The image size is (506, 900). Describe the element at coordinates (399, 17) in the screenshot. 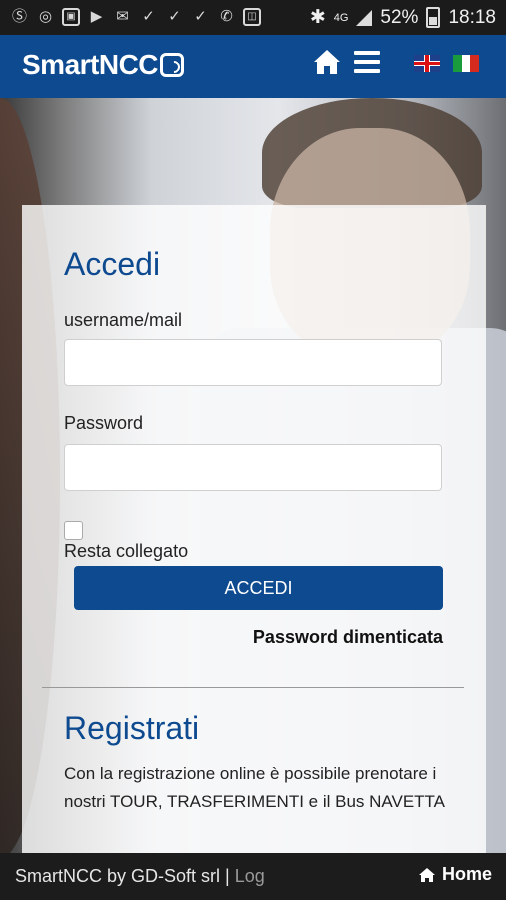

I see `battery-percent: 52%` at that location.